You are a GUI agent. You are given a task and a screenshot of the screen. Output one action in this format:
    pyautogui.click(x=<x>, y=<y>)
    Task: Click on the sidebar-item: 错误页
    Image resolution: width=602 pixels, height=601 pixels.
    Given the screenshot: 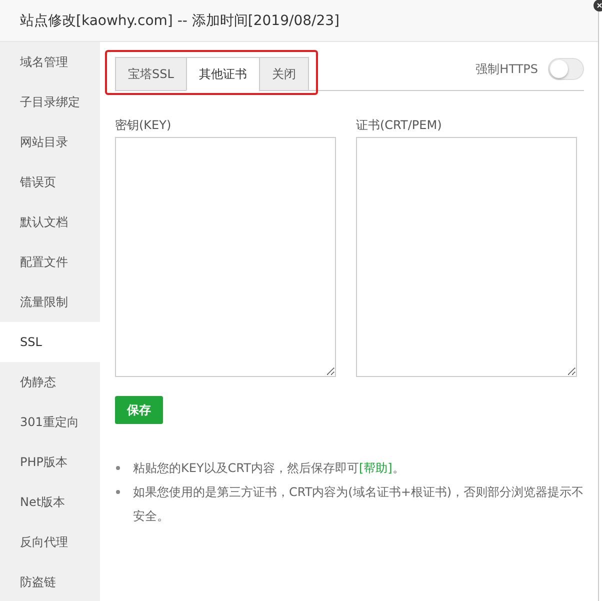 What is the action you would take?
    pyautogui.click(x=50, y=182)
    